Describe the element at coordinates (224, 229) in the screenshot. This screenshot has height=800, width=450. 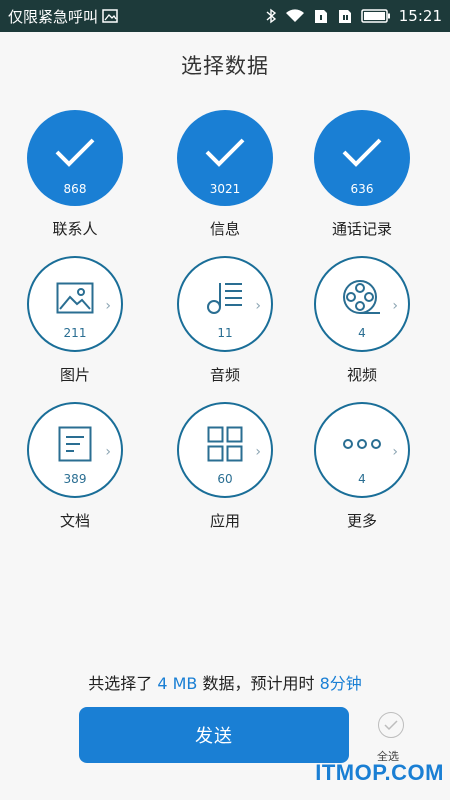
I see `item-label: 信息` at that location.